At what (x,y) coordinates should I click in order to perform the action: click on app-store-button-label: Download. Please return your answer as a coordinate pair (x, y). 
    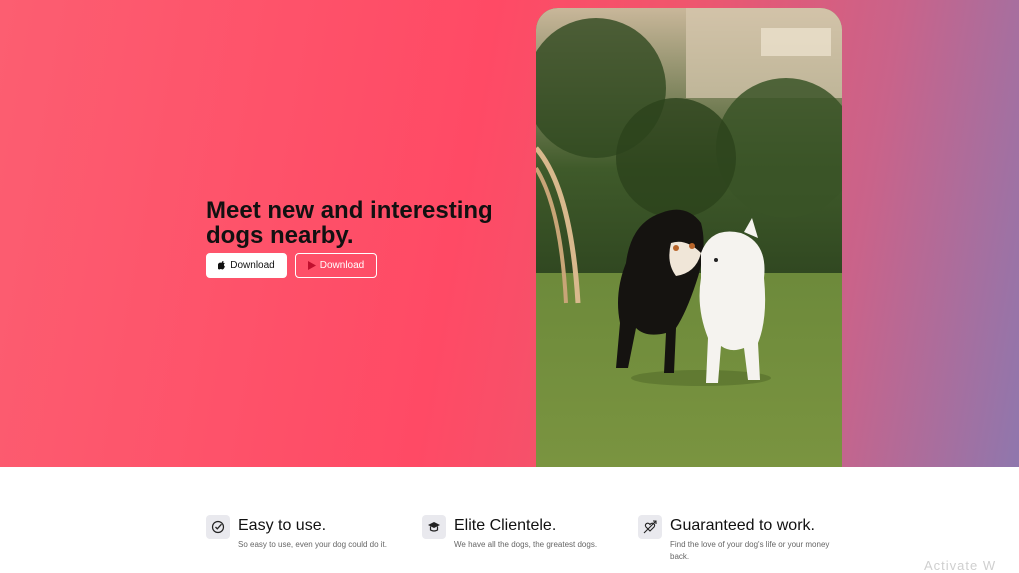
    Looking at the image, I should click on (252, 265).